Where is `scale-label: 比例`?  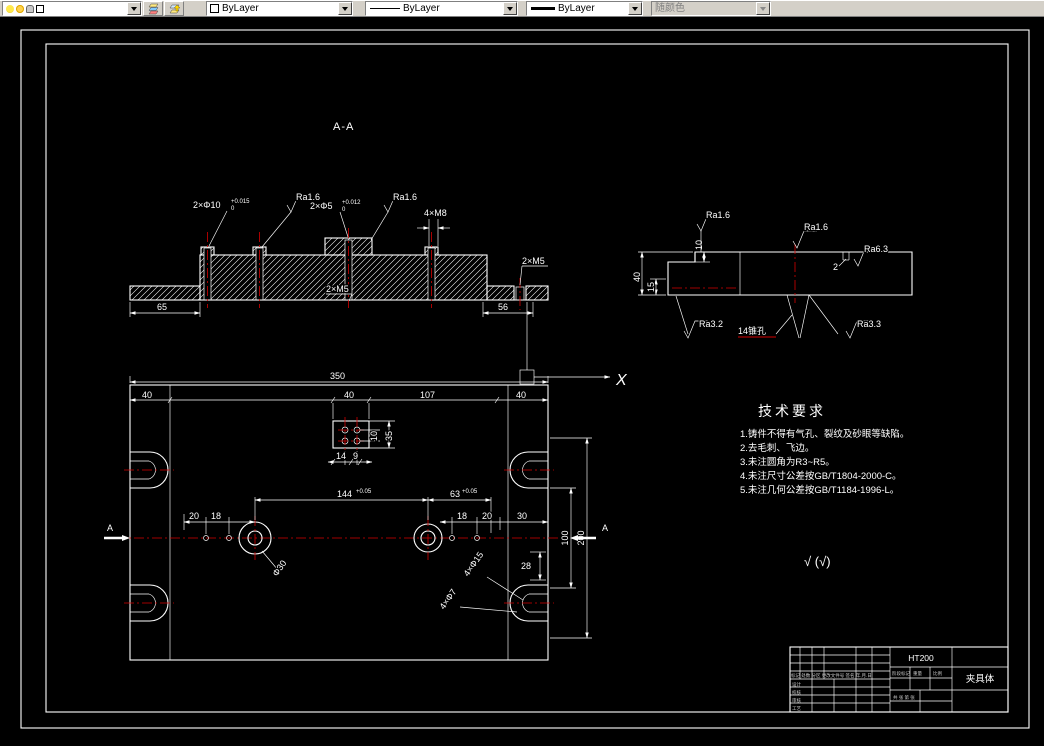 scale-label: 比例 is located at coordinates (937, 673).